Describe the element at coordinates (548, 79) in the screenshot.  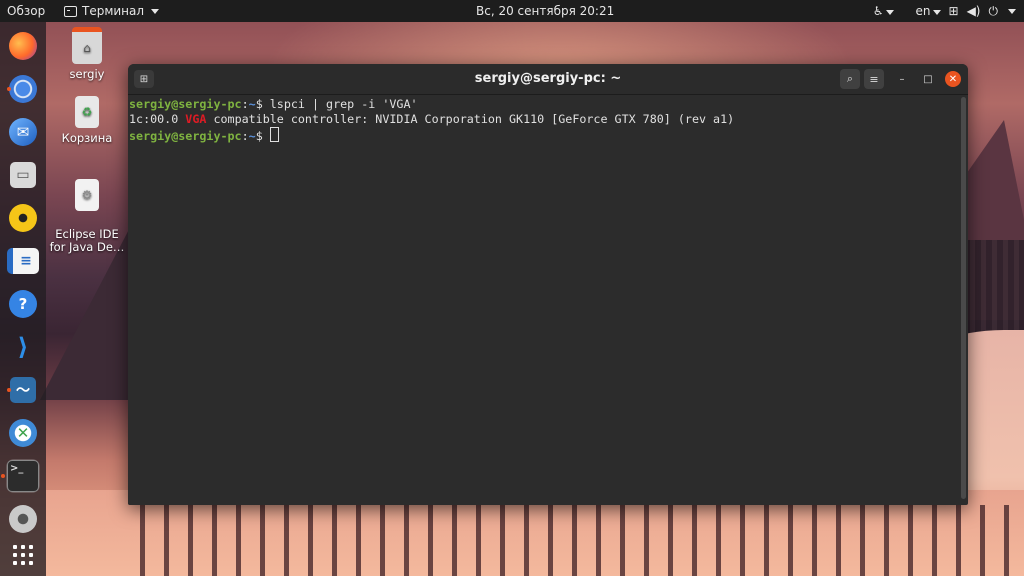
I see `window-titlebar: ⊞ sergiy@sergiy-pc: ~ ⌕ ≡ – □ ✕` at that location.